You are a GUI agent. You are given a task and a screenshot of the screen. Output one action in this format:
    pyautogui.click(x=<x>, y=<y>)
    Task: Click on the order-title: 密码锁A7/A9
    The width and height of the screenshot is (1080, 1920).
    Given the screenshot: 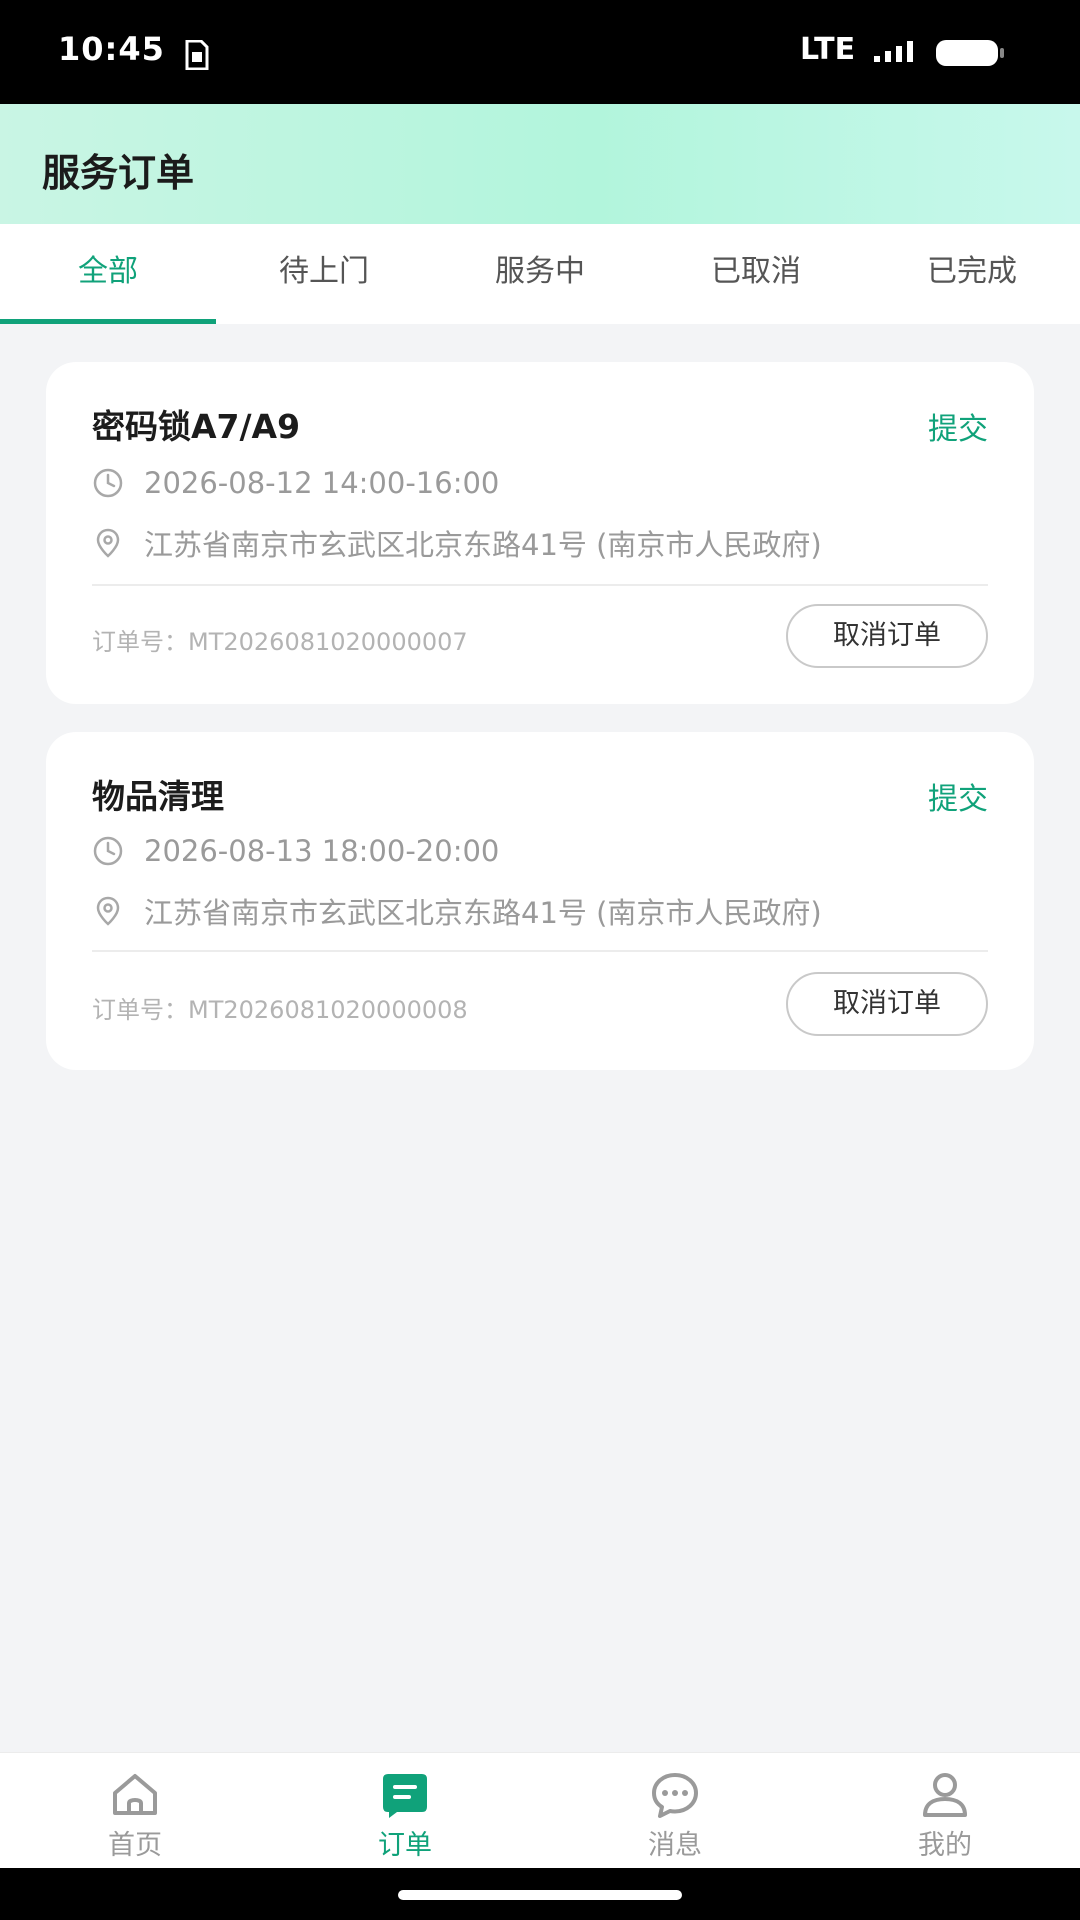 What is the action you would take?
    pyautogui.click(x=196, y=426)
    